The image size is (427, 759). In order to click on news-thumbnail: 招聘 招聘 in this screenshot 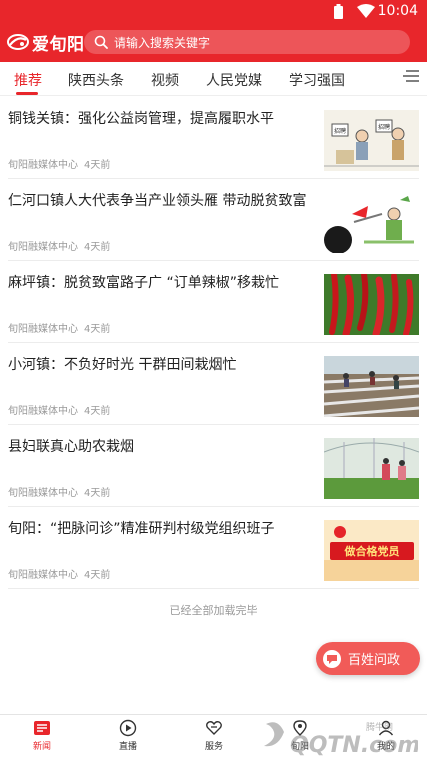, I will do `click(371, 140)`.